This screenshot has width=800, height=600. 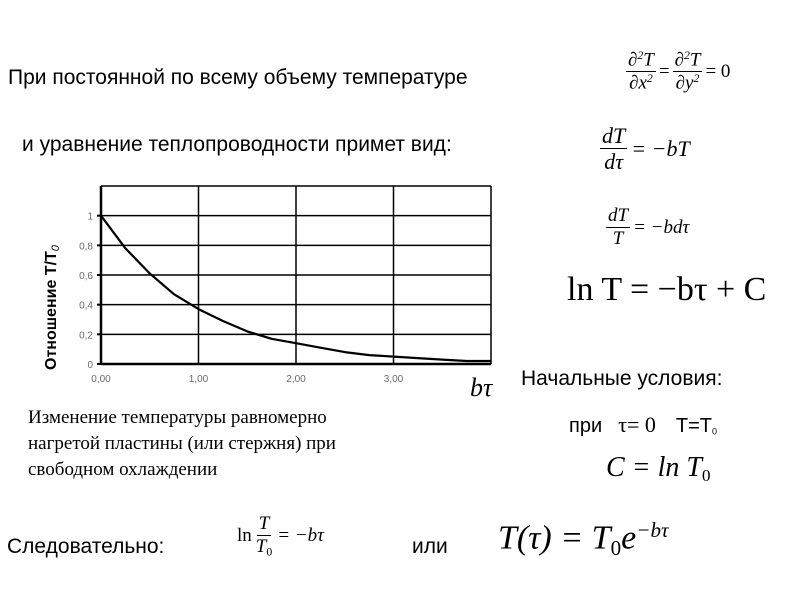 I want to click on constant-formula: C = ln T0, so click(x=658, y=469).